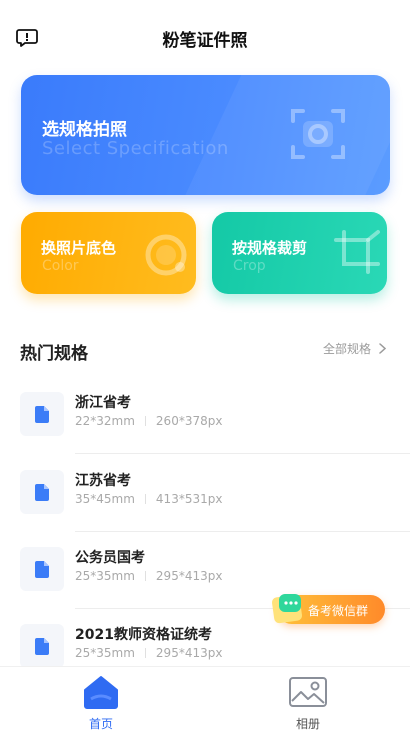  I want to click on wechat-group-button: 备考微信群, so click(329, 610).